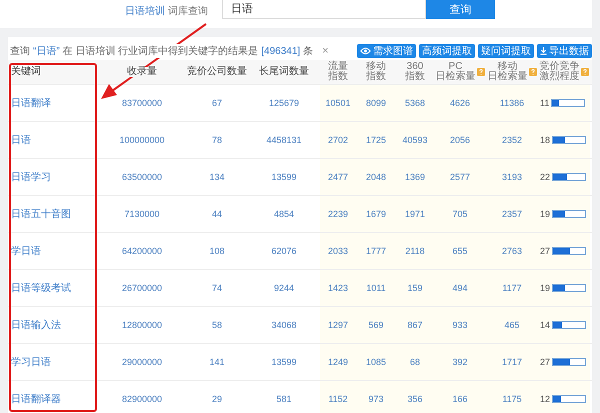 The height and width of the screenshot is (413, 600). What do you see at coordinates (188, 11) in the screenshot?
I see `search-label: 词库查询` at bounding box center [188, 11].